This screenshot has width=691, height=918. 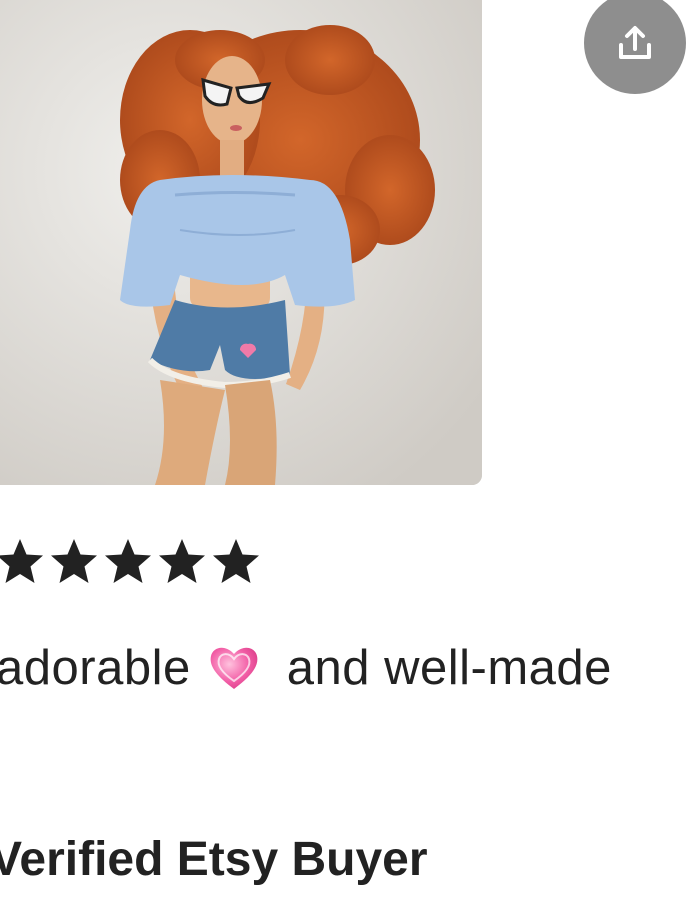 I want to click on reviewer-name: Verified Etsy Buyer, so click(x=214, y=859).